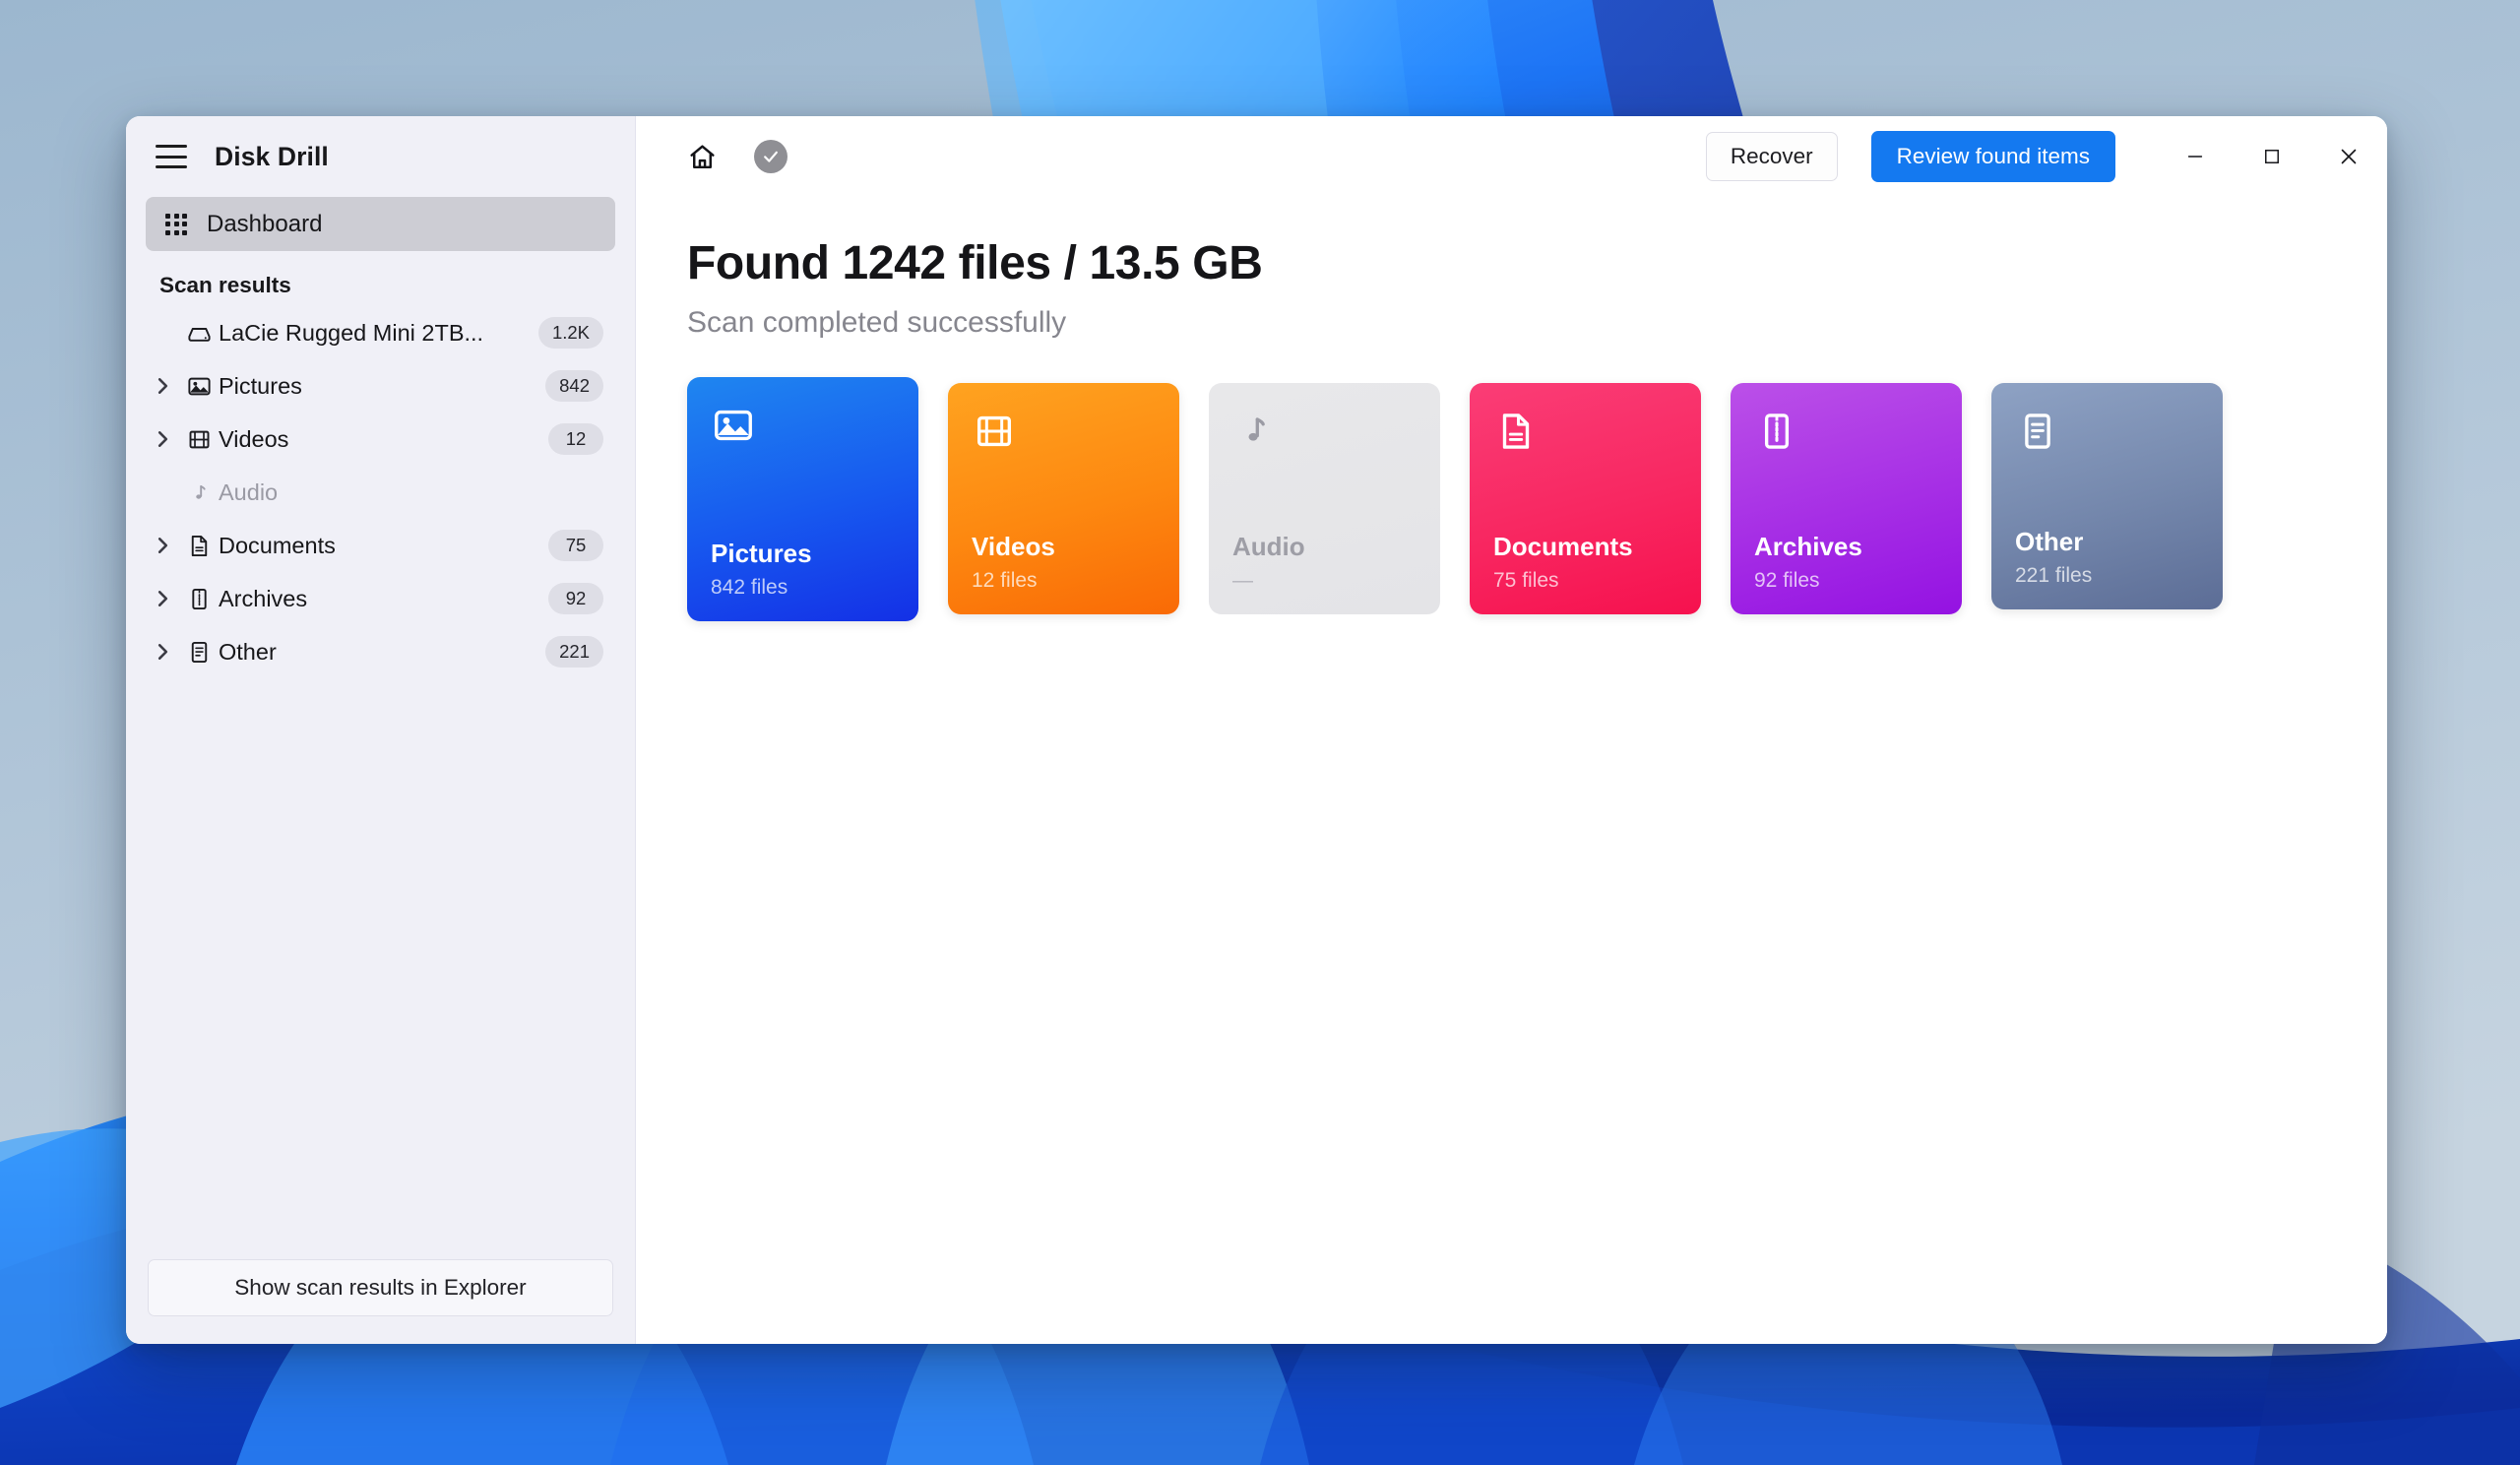 The height and width of the screenshot is (1465, 2520). I want to click on tree-item-label: Videos, so click(254, 439).